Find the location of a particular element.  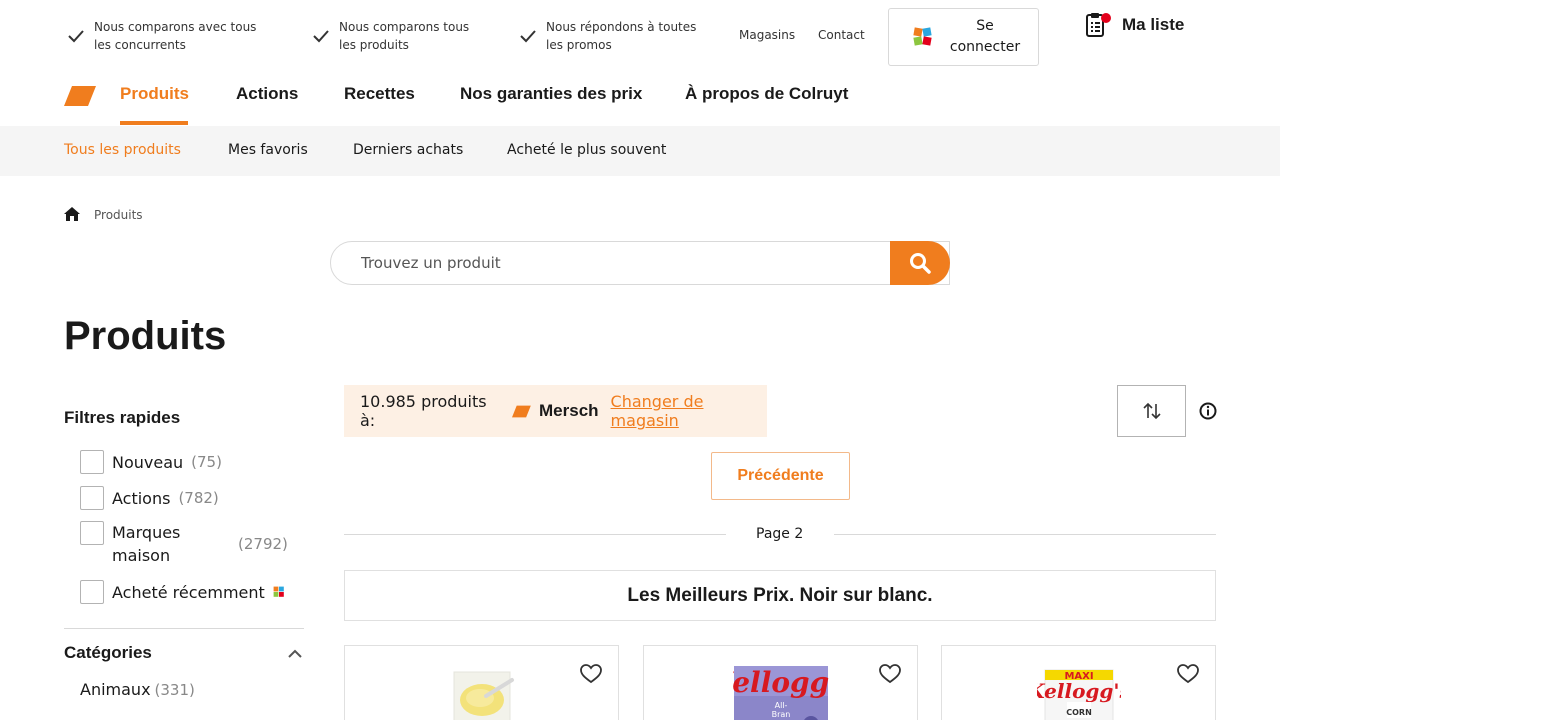

search-bar is located at coordinates (640, 263).